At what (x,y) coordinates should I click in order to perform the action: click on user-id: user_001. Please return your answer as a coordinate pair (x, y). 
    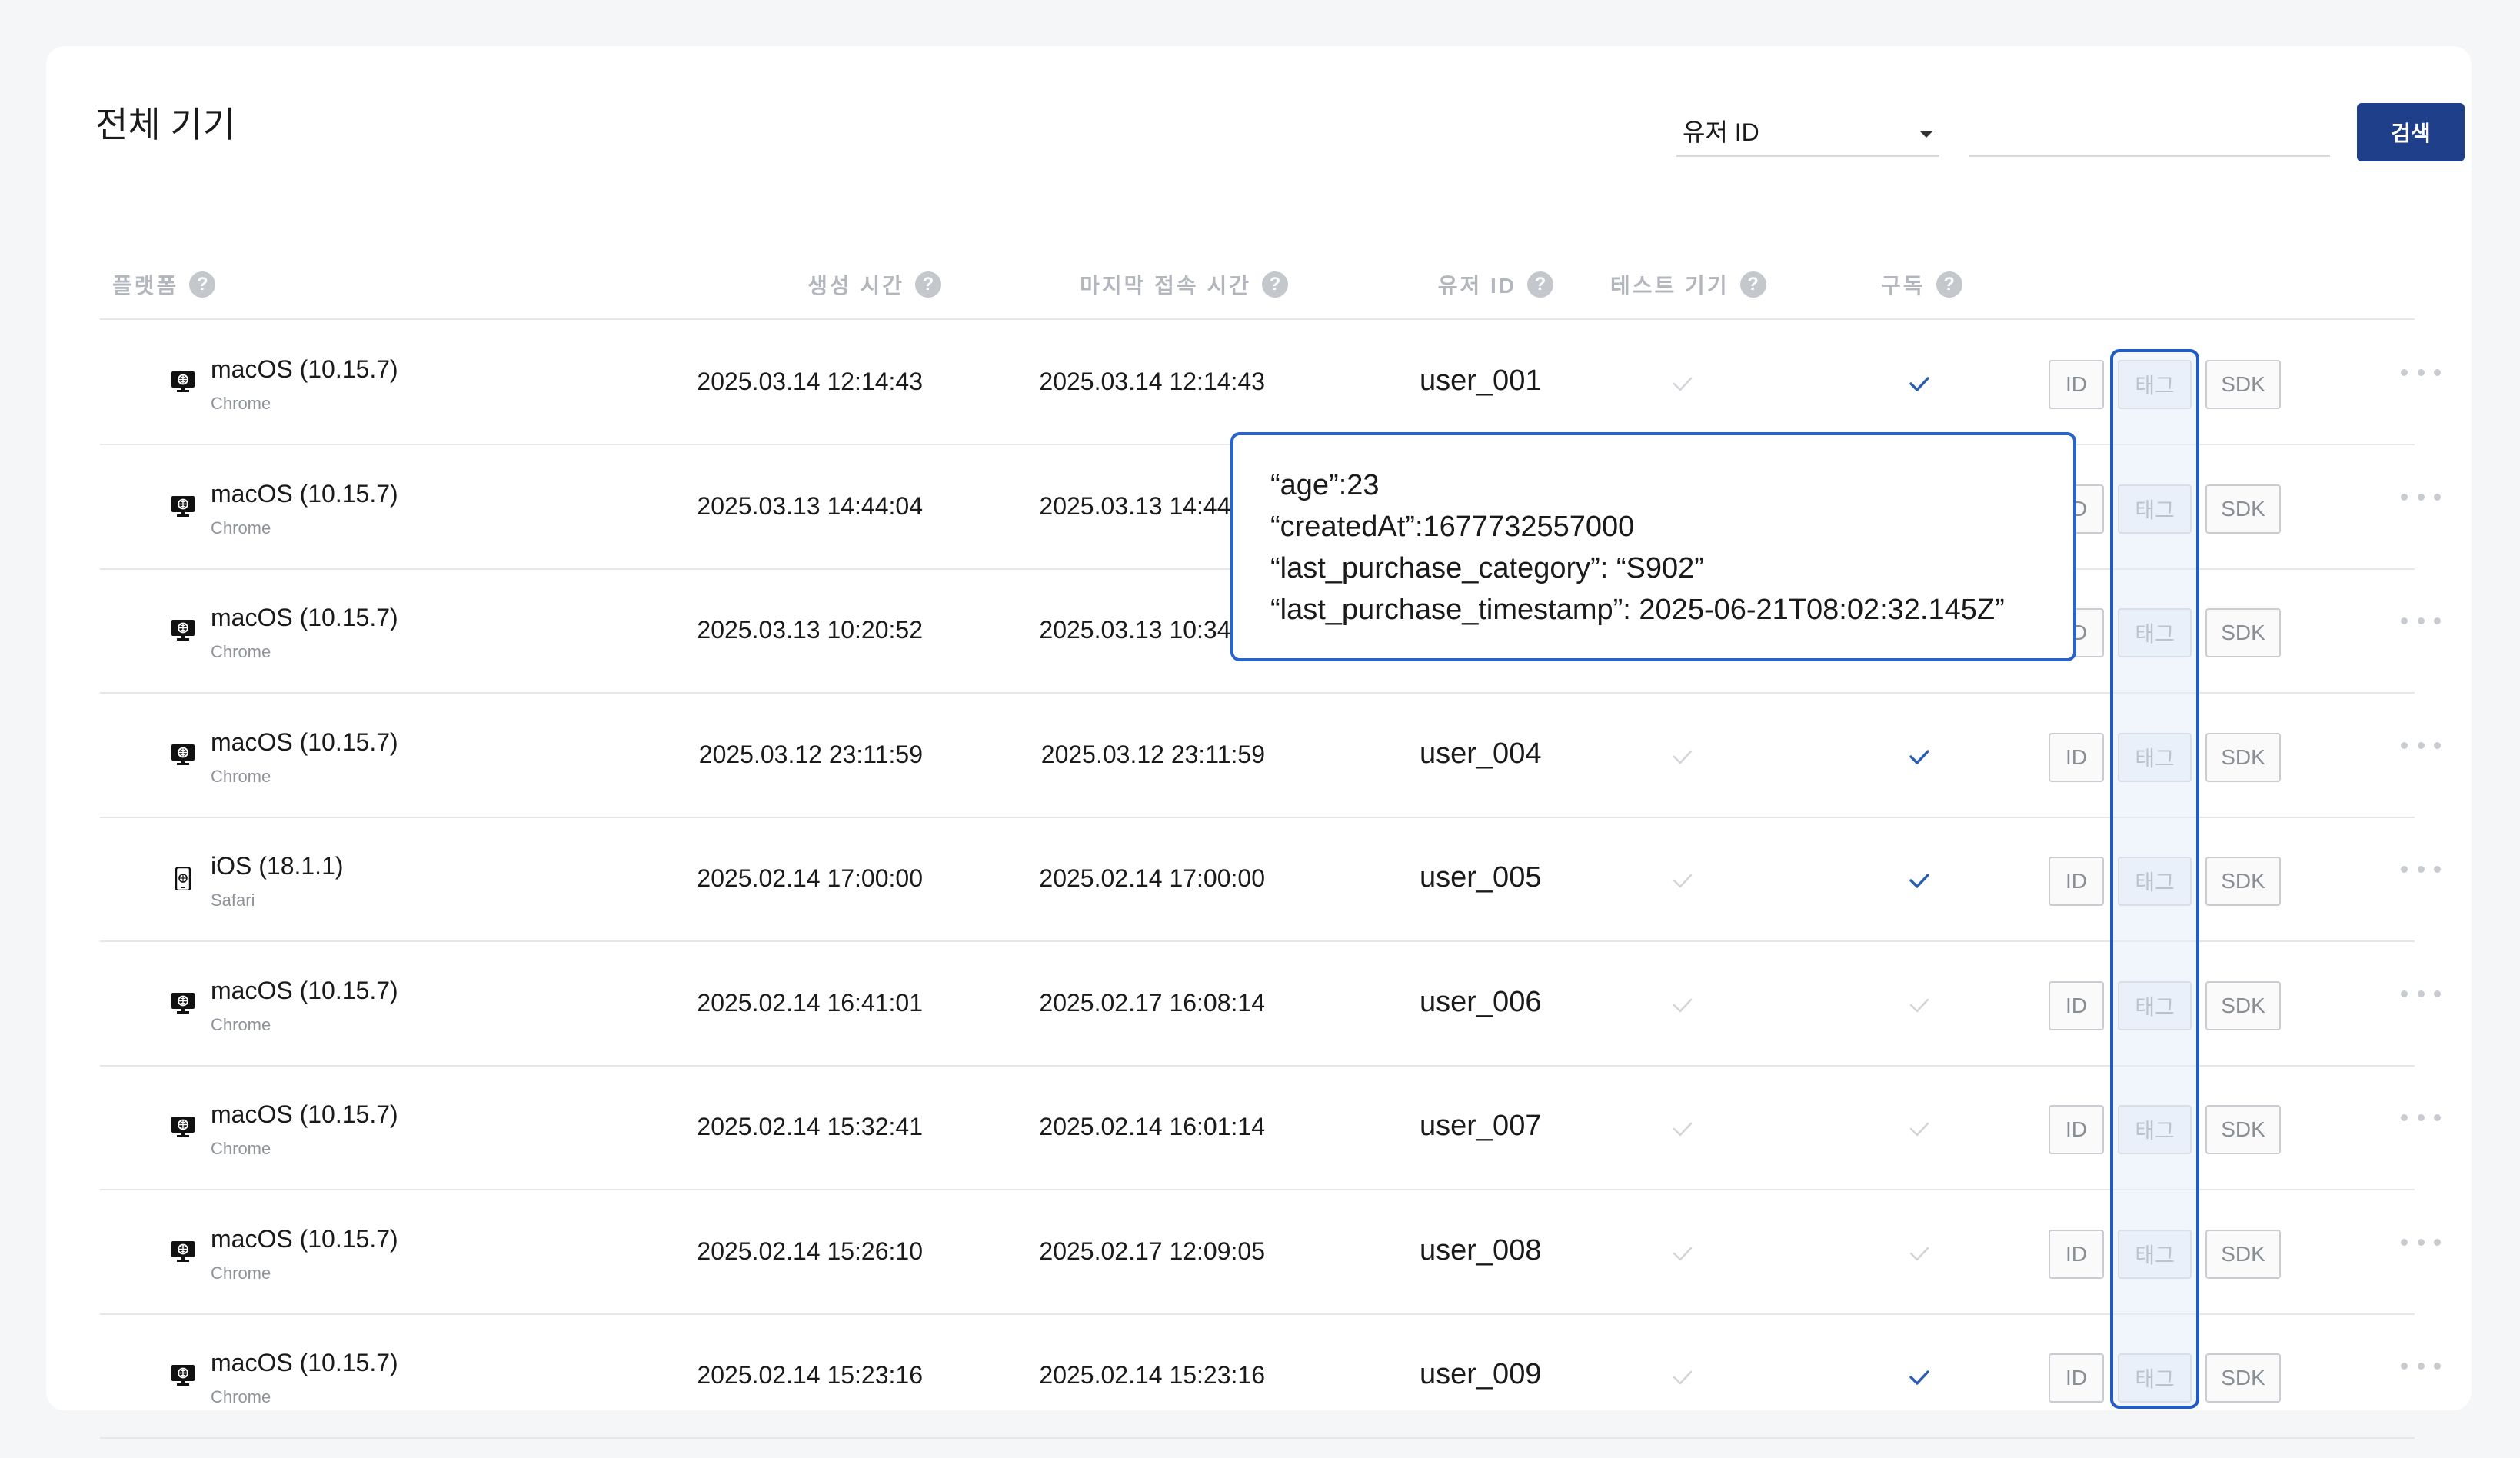
    Looking at the image, I should click on (1481, 381).